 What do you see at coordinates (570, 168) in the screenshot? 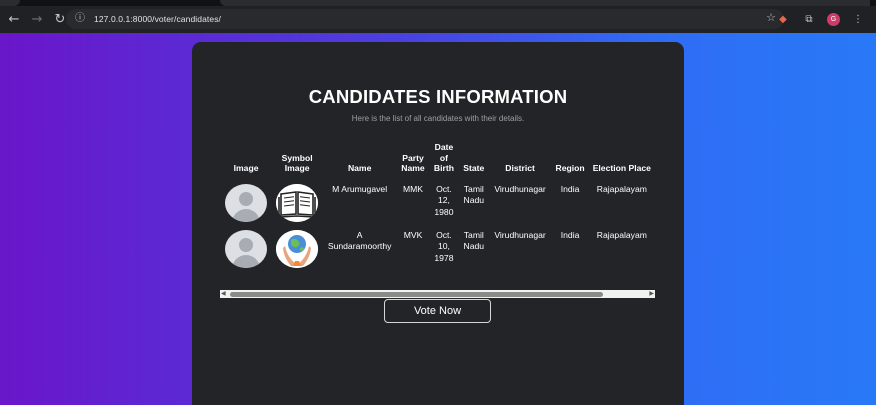
I see `header-region: Region` at bounding box center [570, 168].